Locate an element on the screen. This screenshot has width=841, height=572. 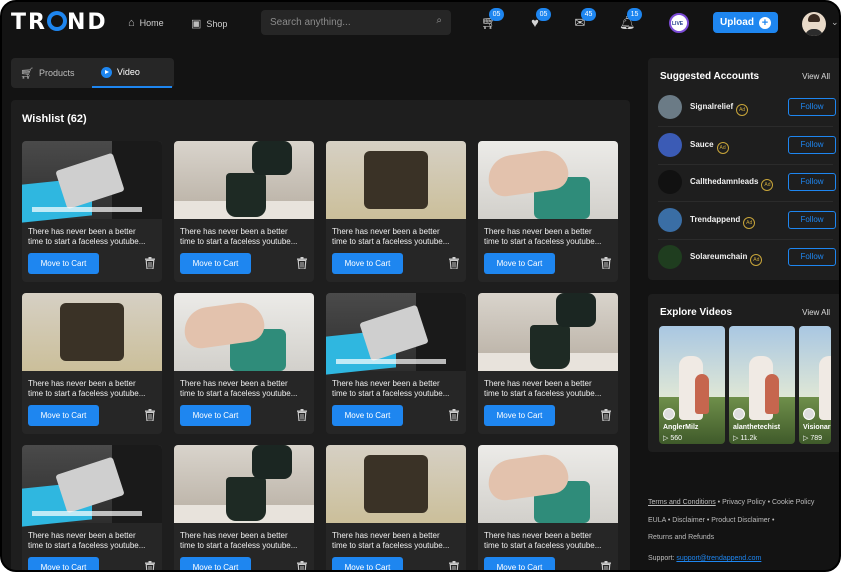
cart-button: 🛒︎ 05 is located at coordinates (492, 19).